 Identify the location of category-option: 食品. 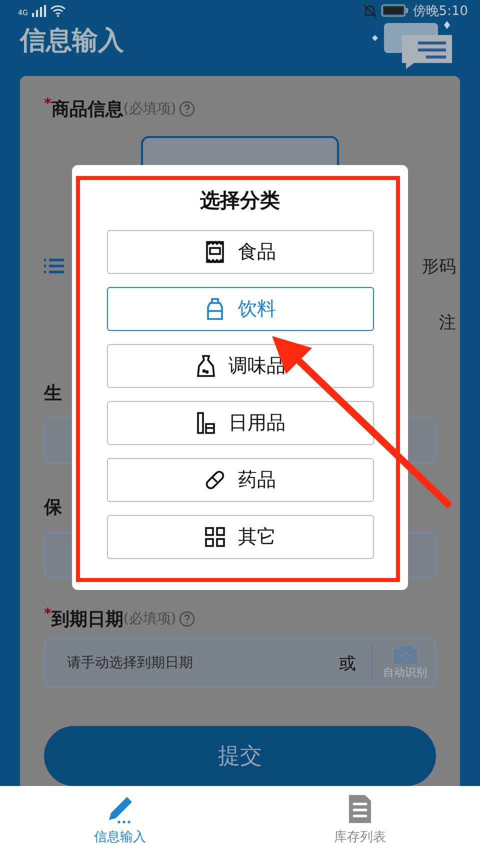
(240, 252).